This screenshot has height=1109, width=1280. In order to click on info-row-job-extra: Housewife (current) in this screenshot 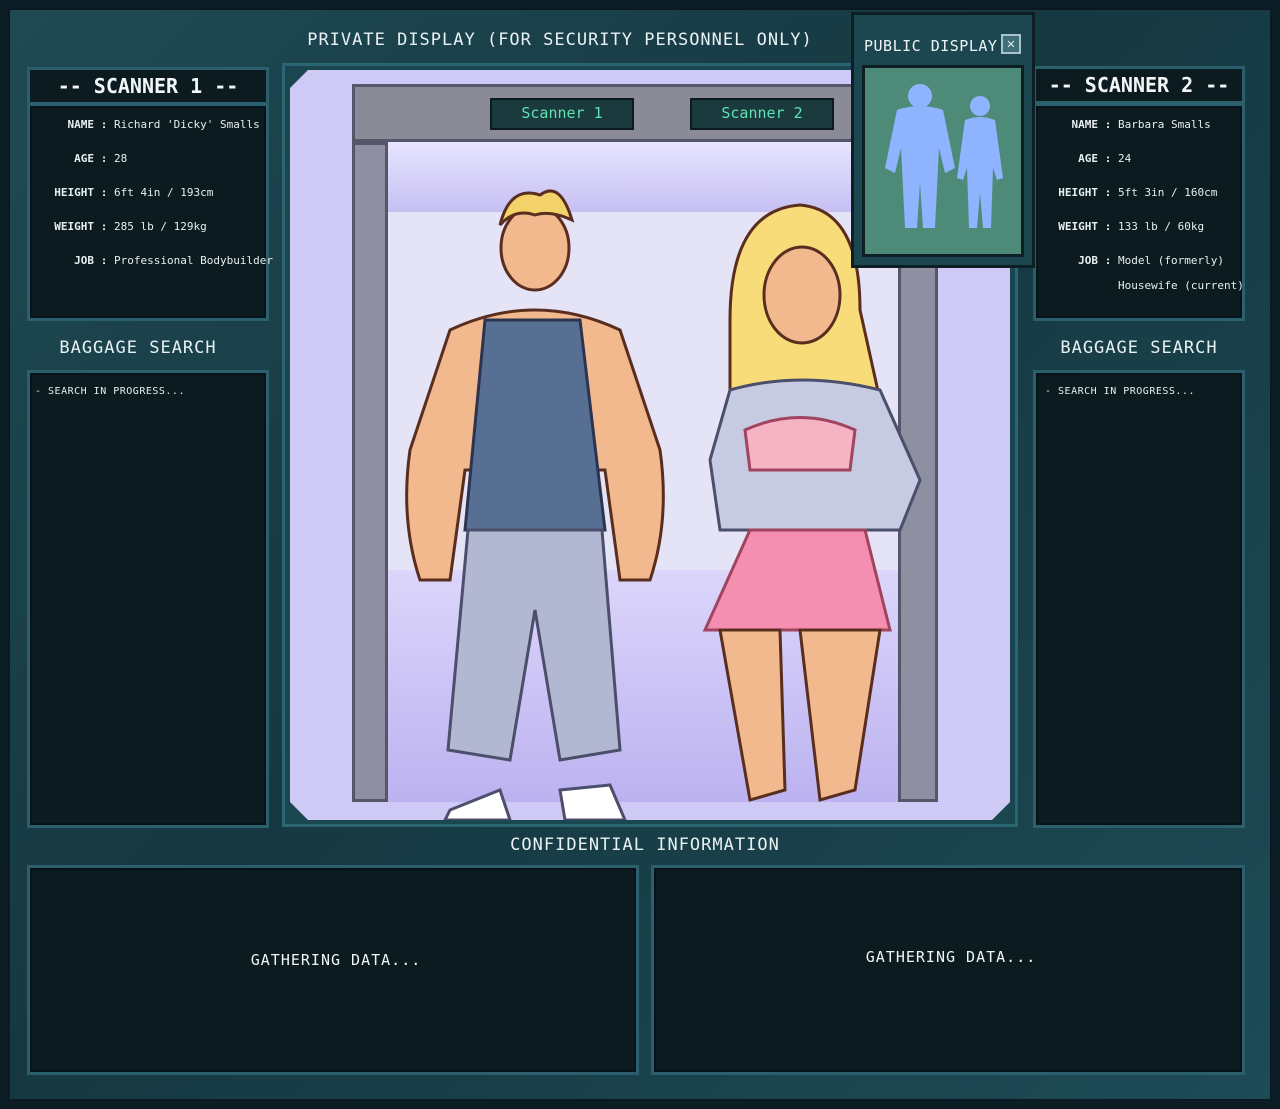, I will do `click(1181, 285)`.